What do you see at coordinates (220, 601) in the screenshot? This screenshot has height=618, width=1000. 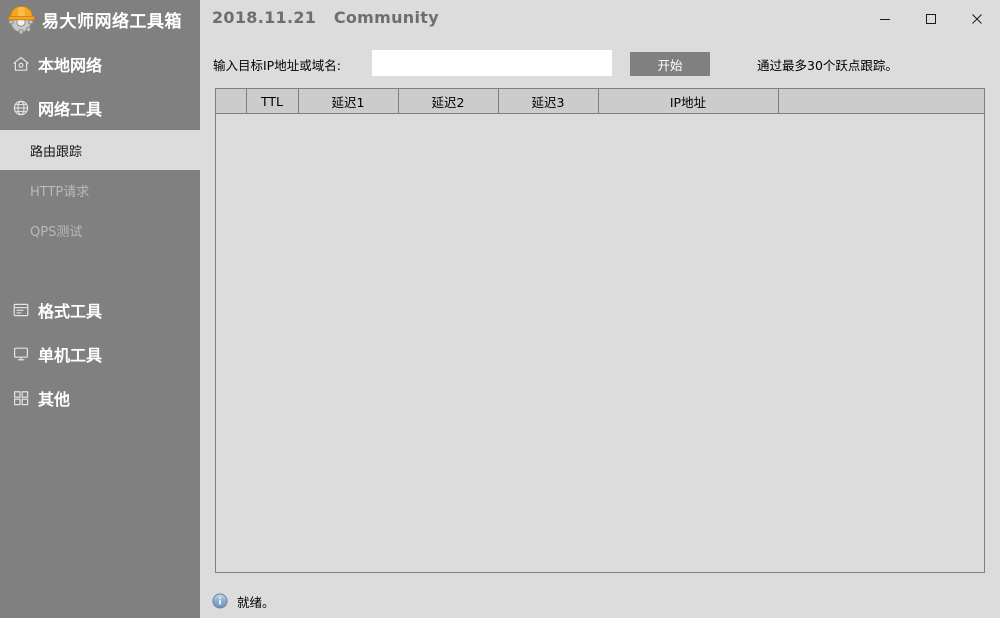 I see `info-icon` at bounding box center [220, 601].